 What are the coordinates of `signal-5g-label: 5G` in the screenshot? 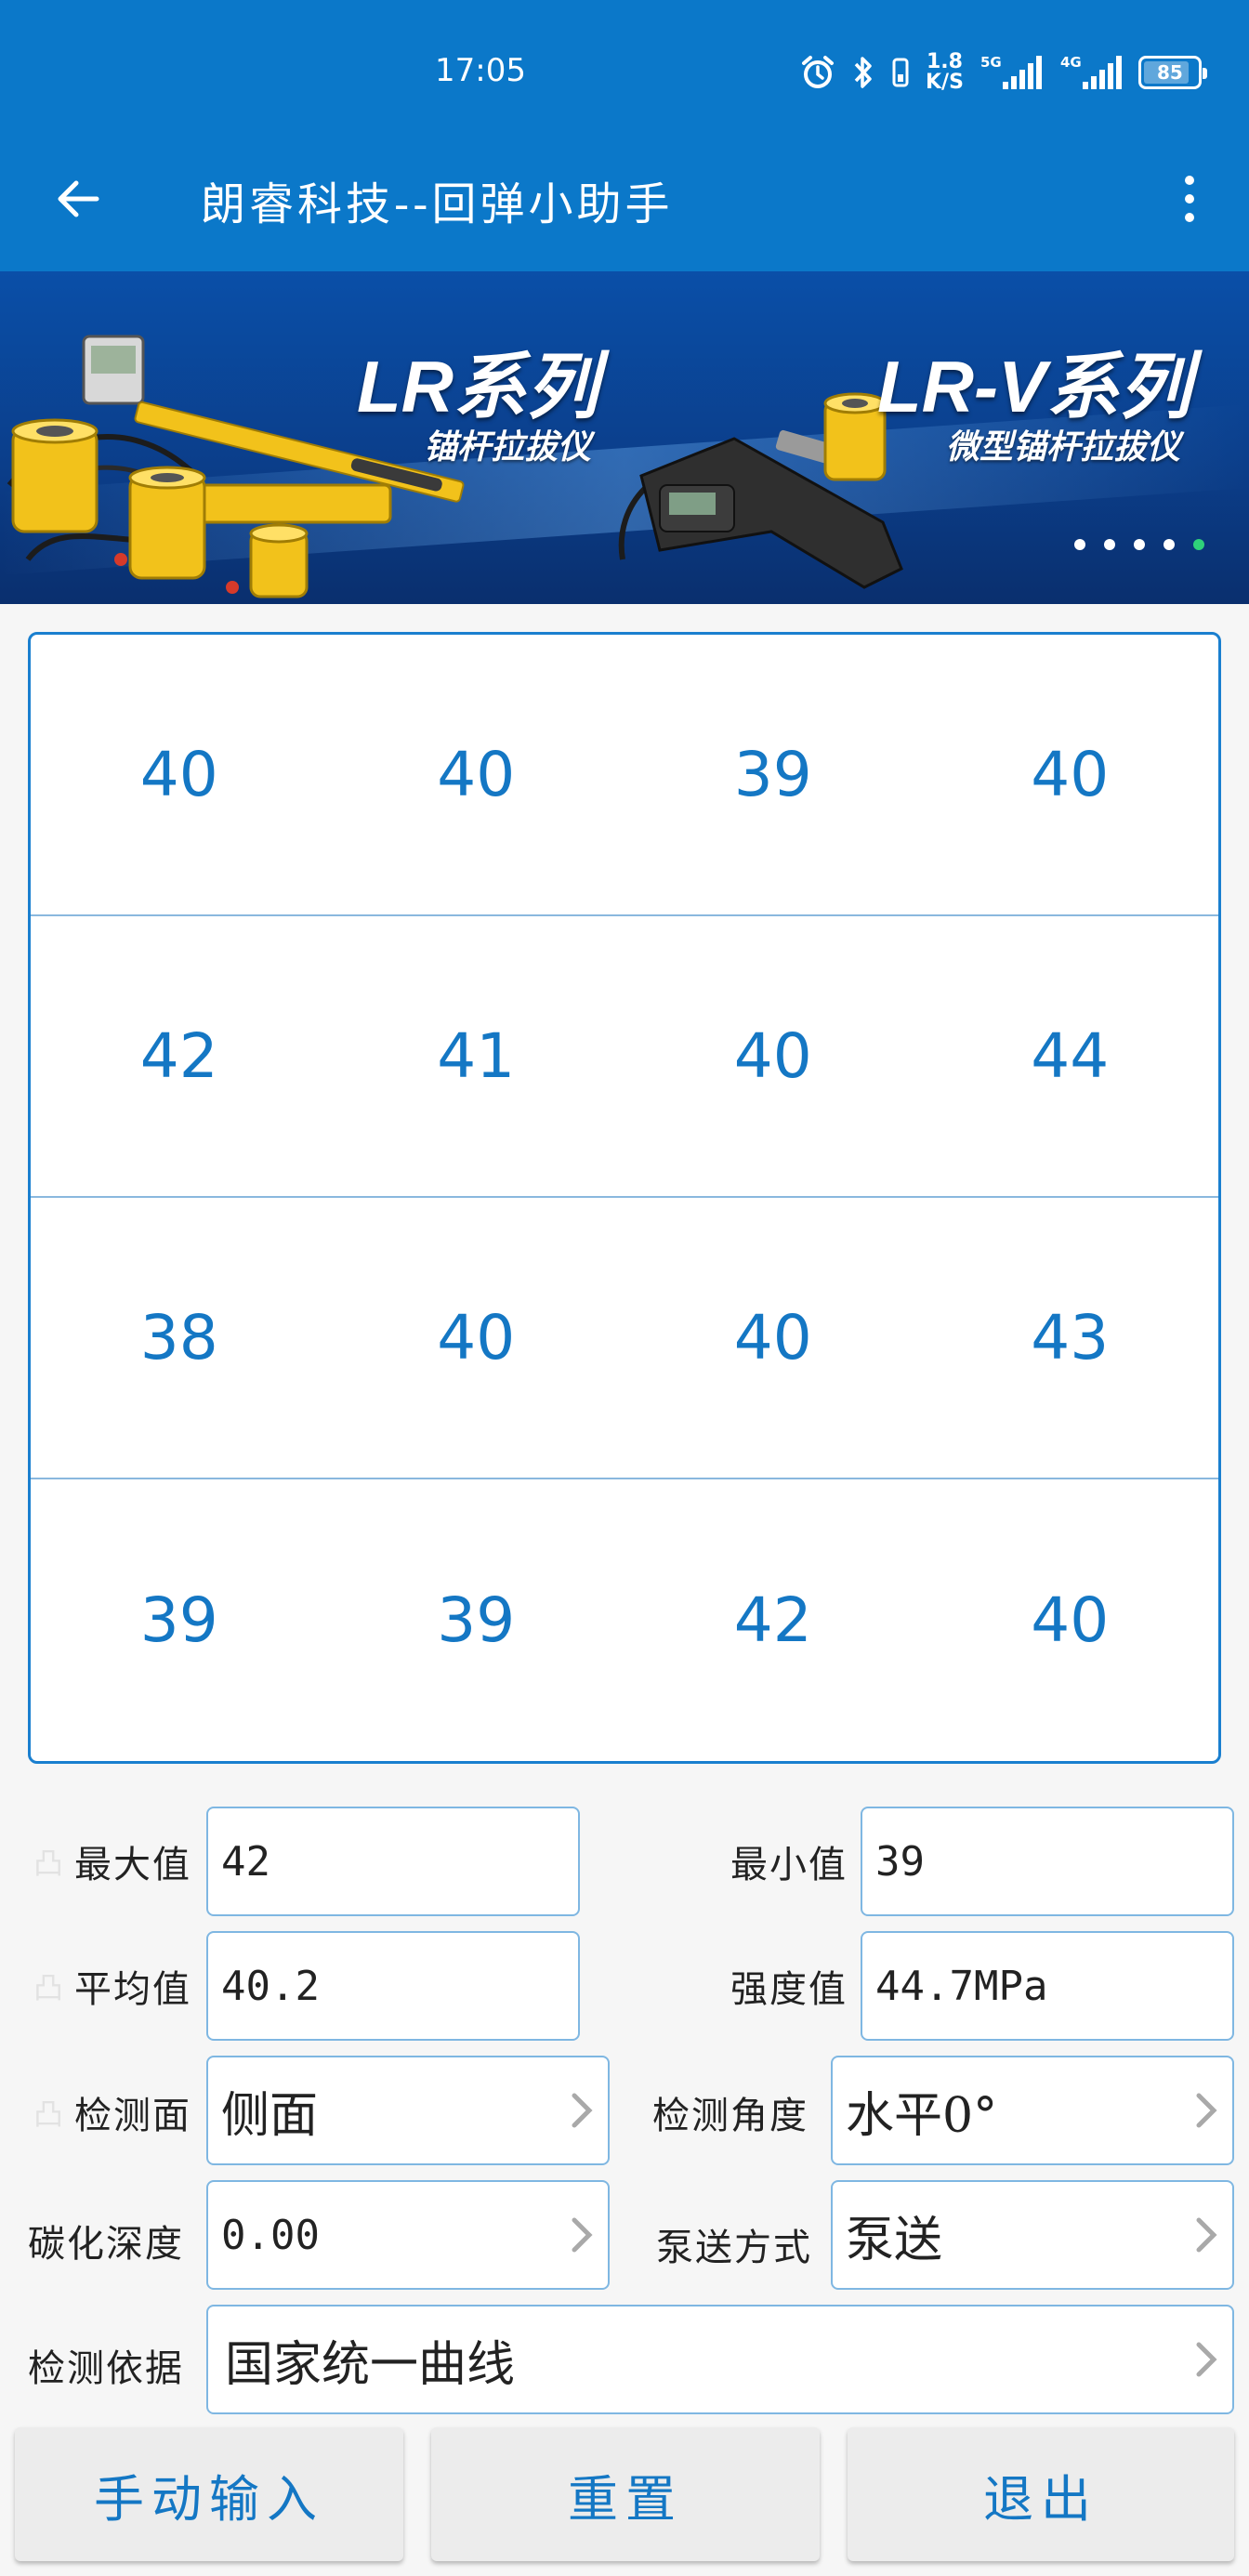 It's located at (991, 62).